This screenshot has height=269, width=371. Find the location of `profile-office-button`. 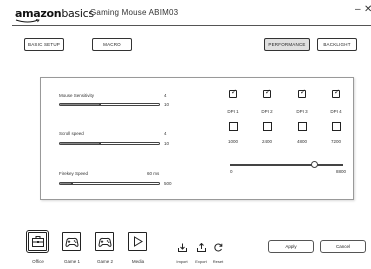

profile-office-button is located at coordinates (37, 241).